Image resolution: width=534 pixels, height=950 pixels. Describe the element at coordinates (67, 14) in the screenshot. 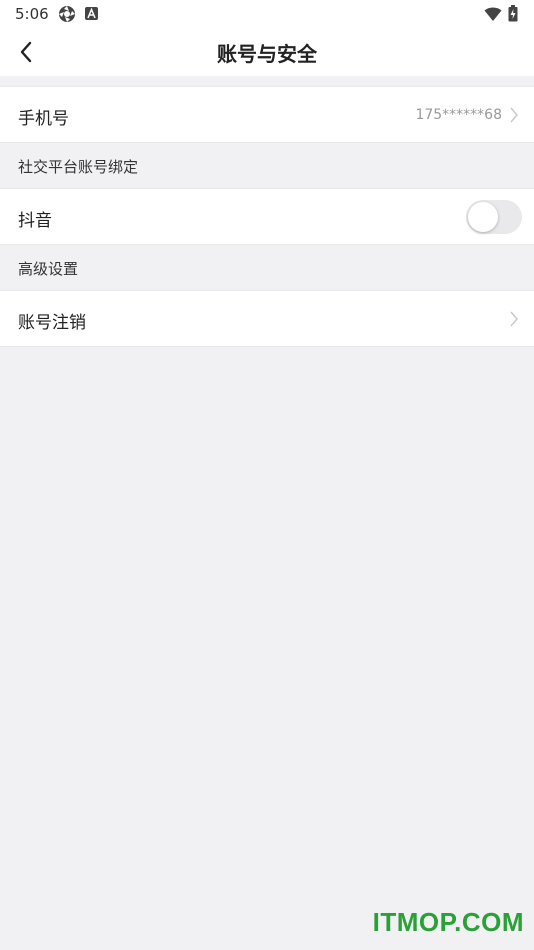

I see `aperture-icon` at that location.